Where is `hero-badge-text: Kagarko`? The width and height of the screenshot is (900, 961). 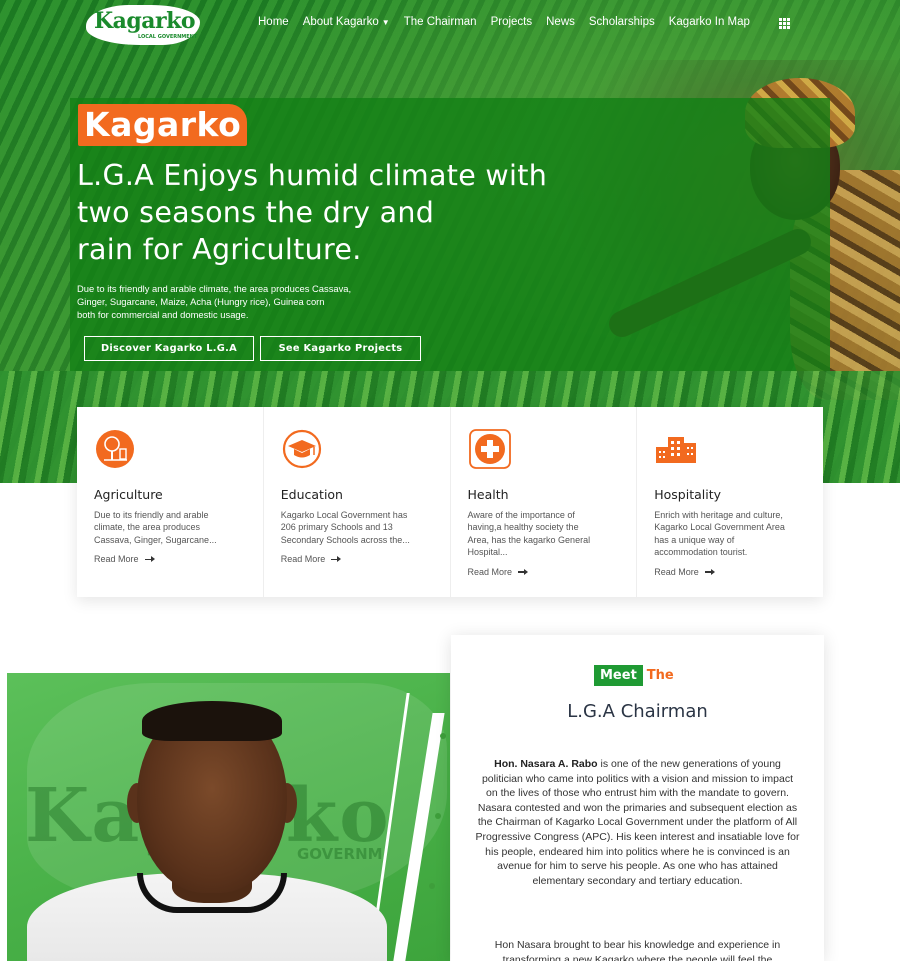 hero-badge-text: Kagarko is located at coordinates (163, 124).